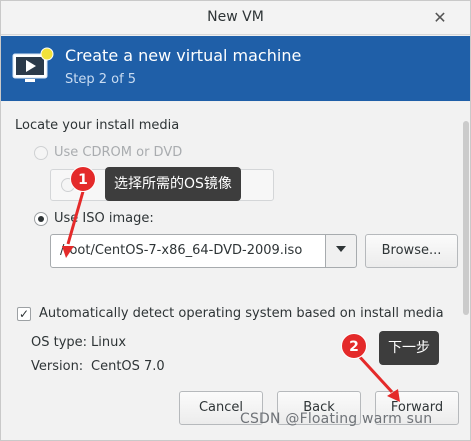 The image size is (471, 441). What do you see at coordinates (173, 184) in the screenshot?
I see `annotation-tooltip-1: 选择所需的OS镜像` at bounding box center [173, 184].